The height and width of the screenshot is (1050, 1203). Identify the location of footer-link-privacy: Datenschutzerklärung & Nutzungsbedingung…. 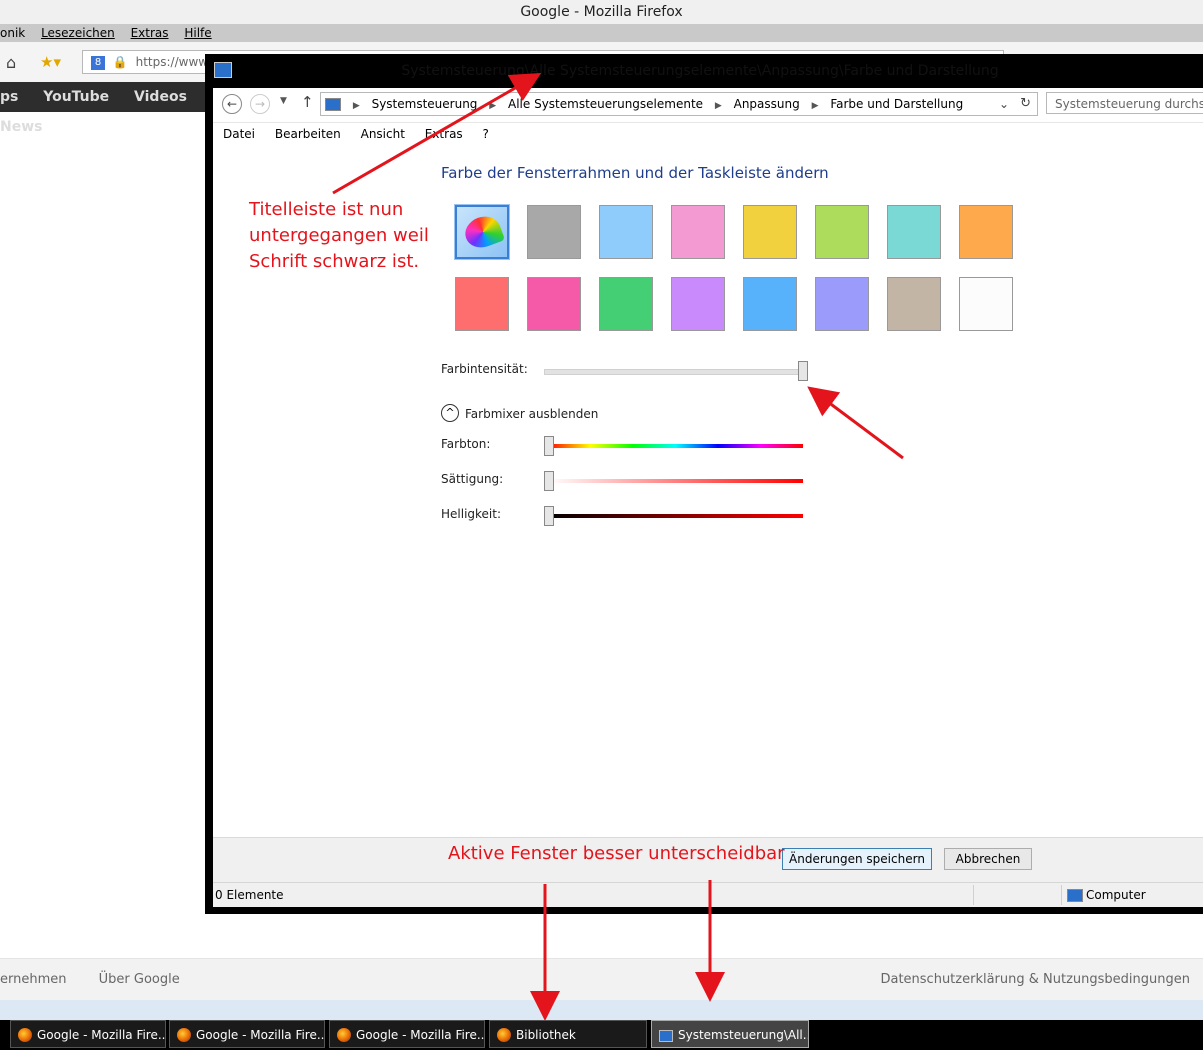
(1035, 980).